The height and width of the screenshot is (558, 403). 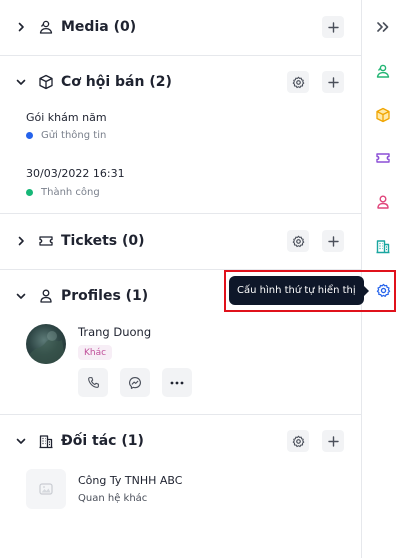 What do you see at coordinates (180, 27) in the screenshot?
I see `media-section-header: Media (0)` at bounding box center [180, 27].